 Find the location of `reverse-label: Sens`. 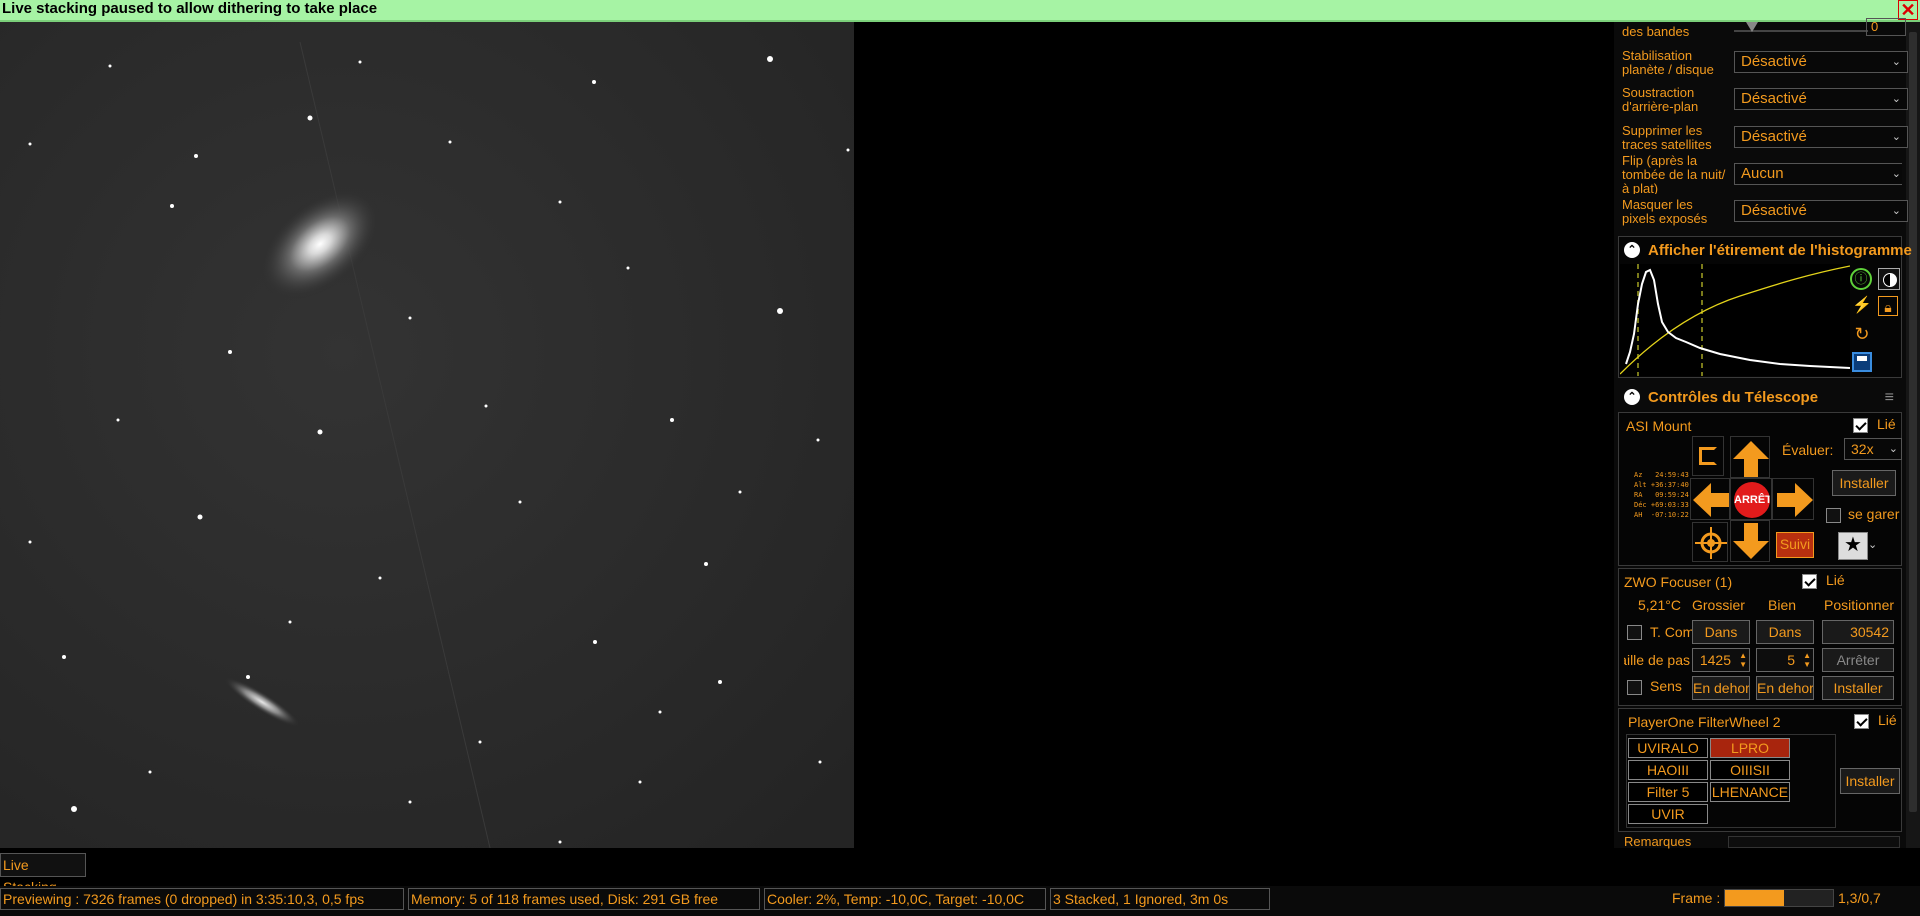

reverse-label: Sens is located at coordinates (1666, 686).